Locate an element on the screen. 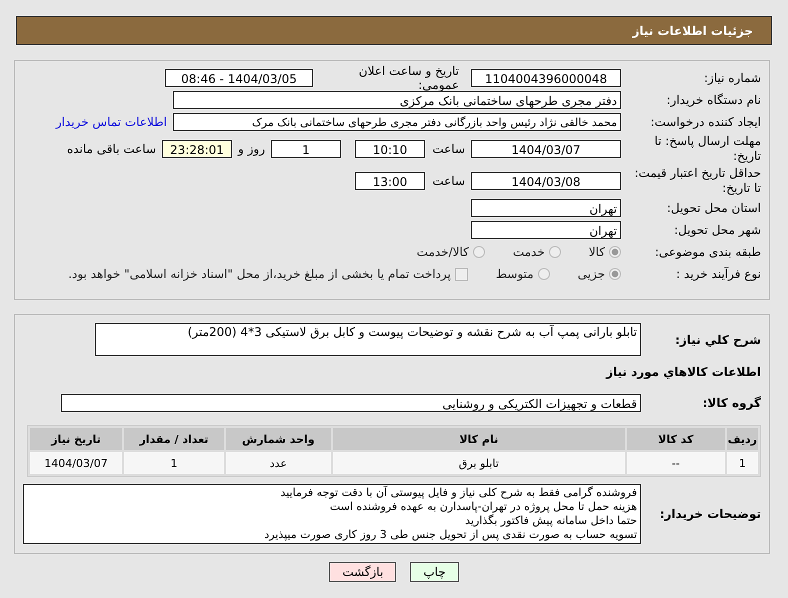 This screenshot has height=598, width=788. validity-date-field: 1404/03/08 is located at coordinates (546, 181).